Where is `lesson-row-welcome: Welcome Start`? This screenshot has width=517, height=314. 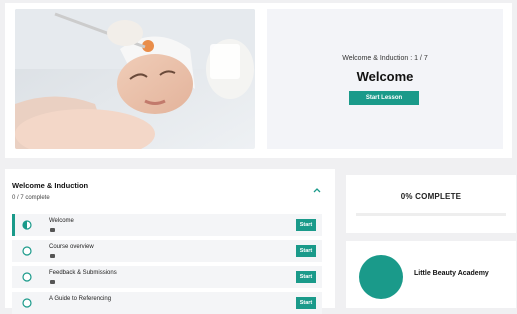
lesson-row-welcome: Welcome Start is located at coordinates (167, 225).